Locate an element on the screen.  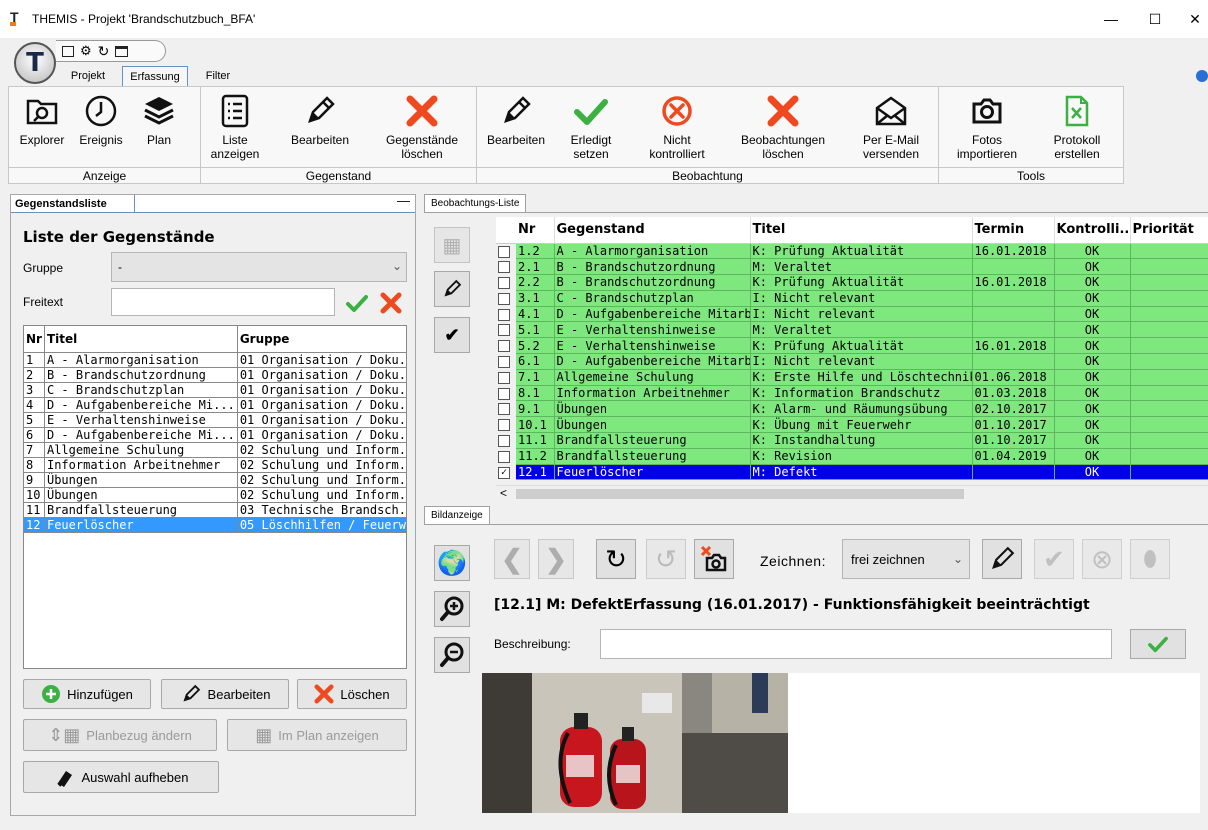
col-termin: Termin is located at coordinates (1013, 230).